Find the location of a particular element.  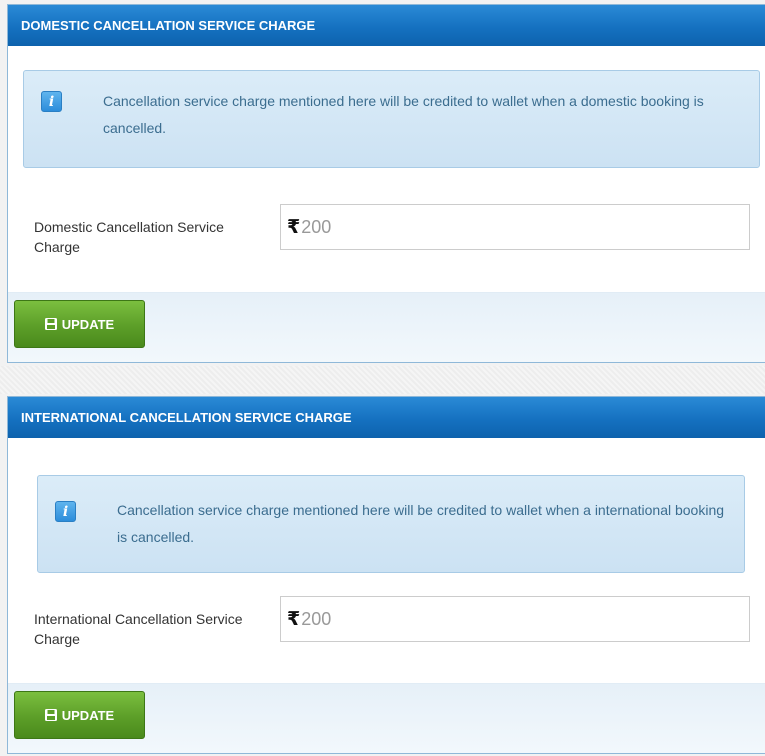

international-panel-footer: UPDATE is located at coordinates (386, 718).